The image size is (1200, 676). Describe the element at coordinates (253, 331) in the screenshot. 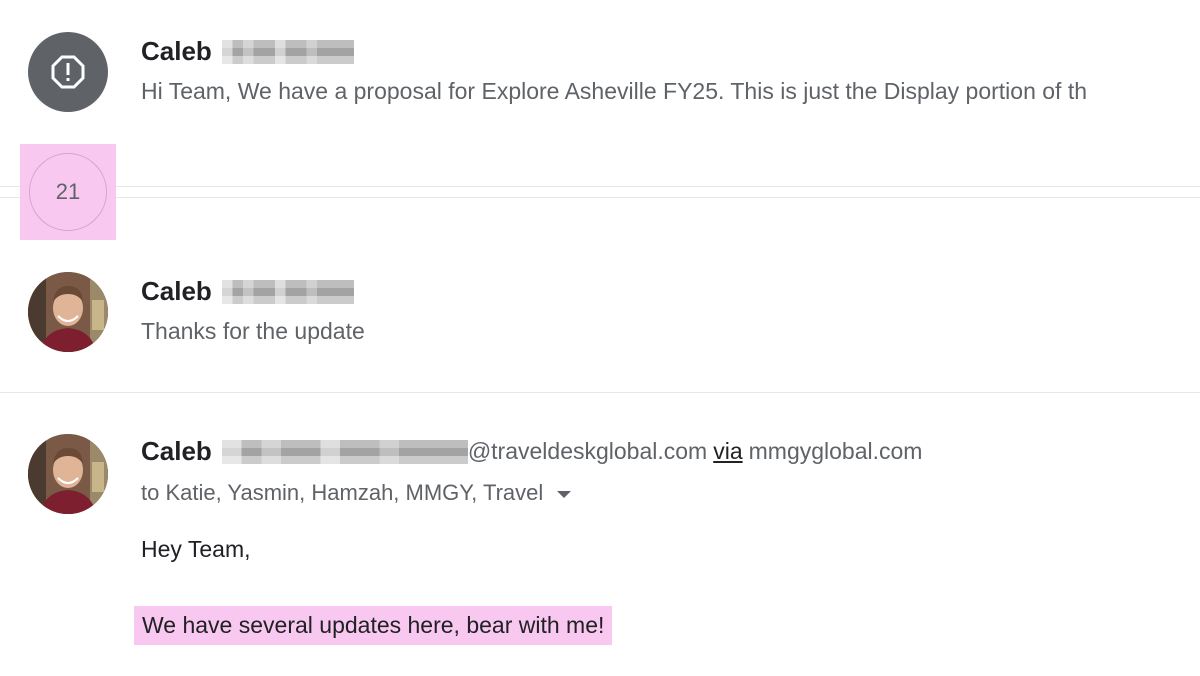

I see `message-snippet: Thanks for the update` at that location.